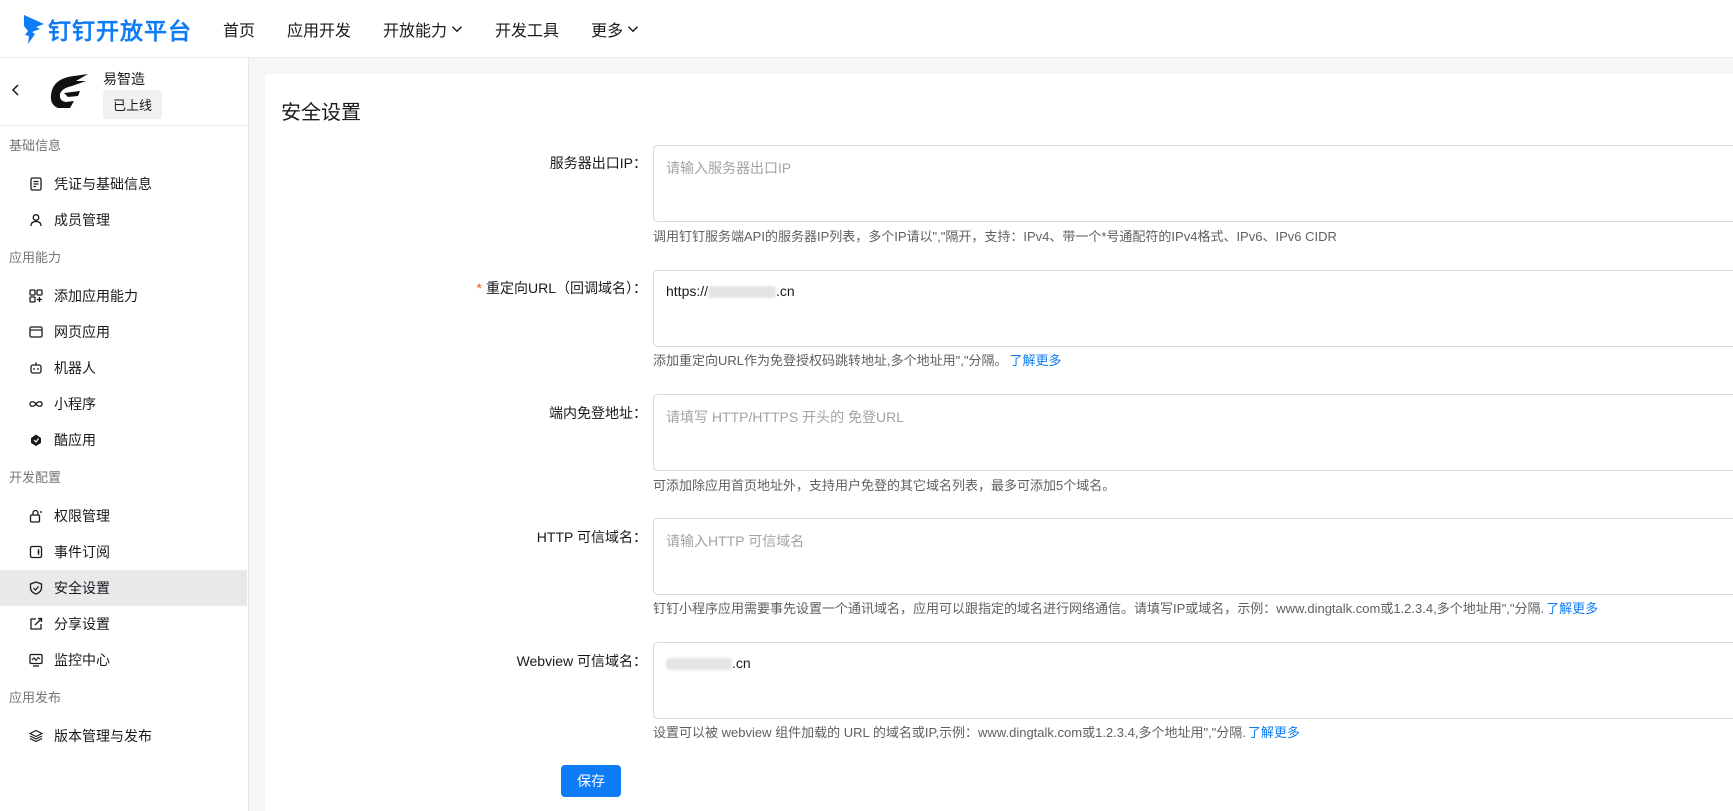 The width and height of the screenshot is (1733, 811). I want to click on server-ip-label: 服务器出口IP：, so click(598, 163).